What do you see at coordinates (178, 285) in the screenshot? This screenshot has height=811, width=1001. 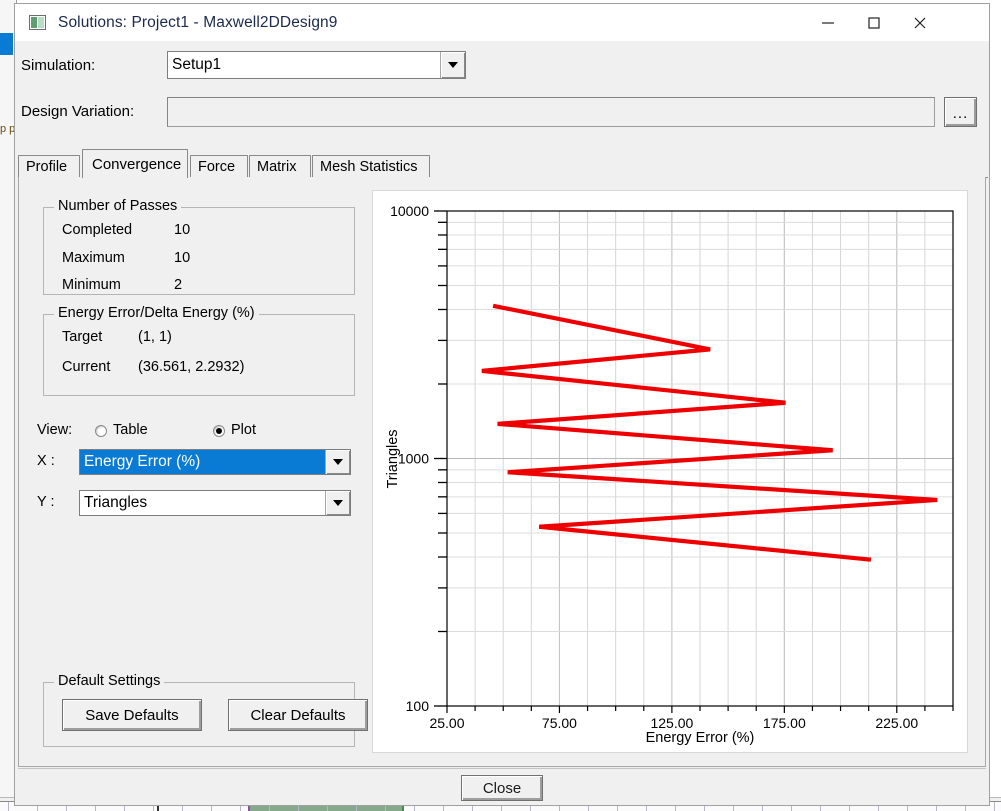 I see `passes-minimum-value: 2` at bounding box center [178, 285].